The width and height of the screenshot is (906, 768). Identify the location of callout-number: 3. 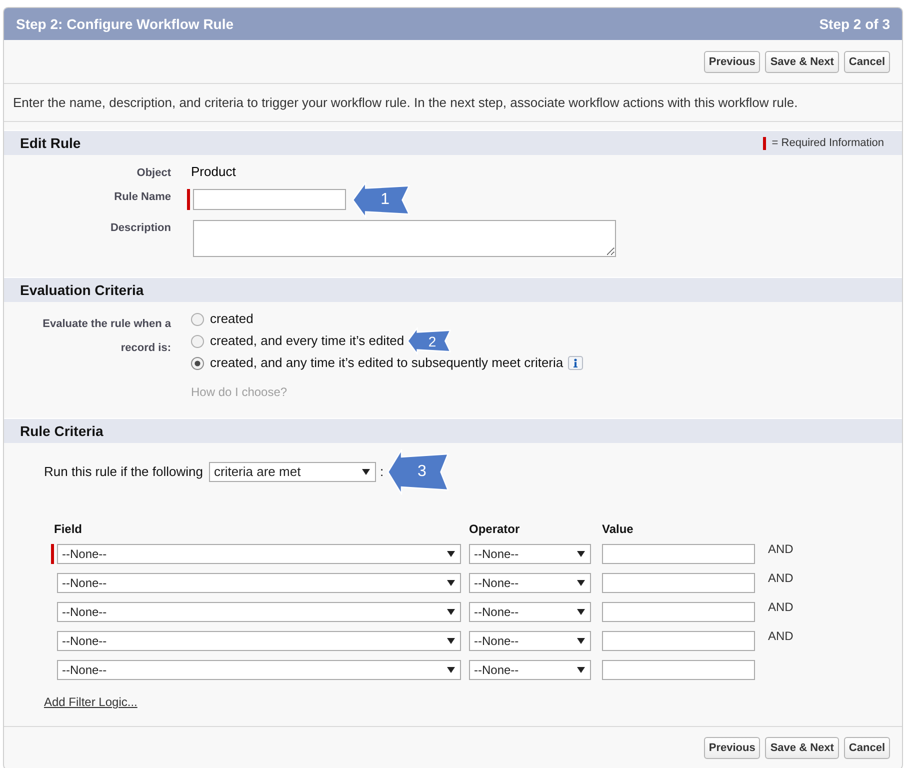
(422, 472).